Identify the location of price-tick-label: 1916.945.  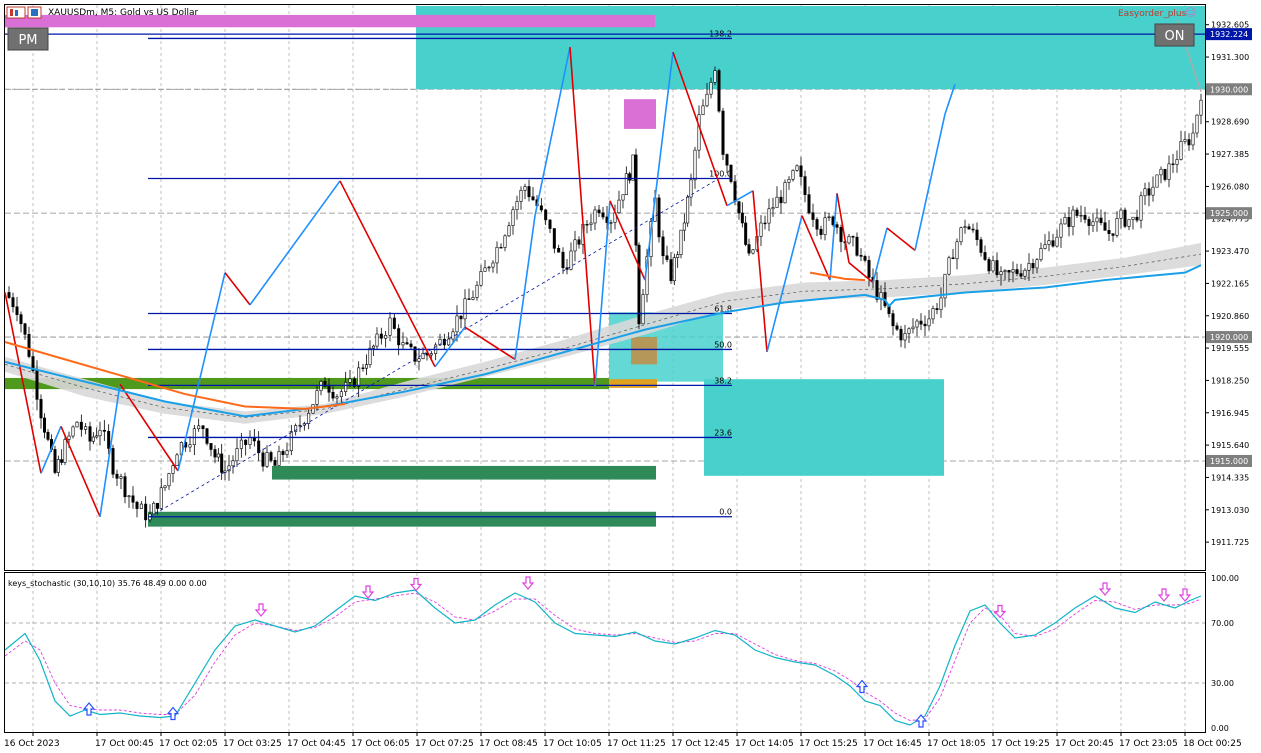
(1230, 413).